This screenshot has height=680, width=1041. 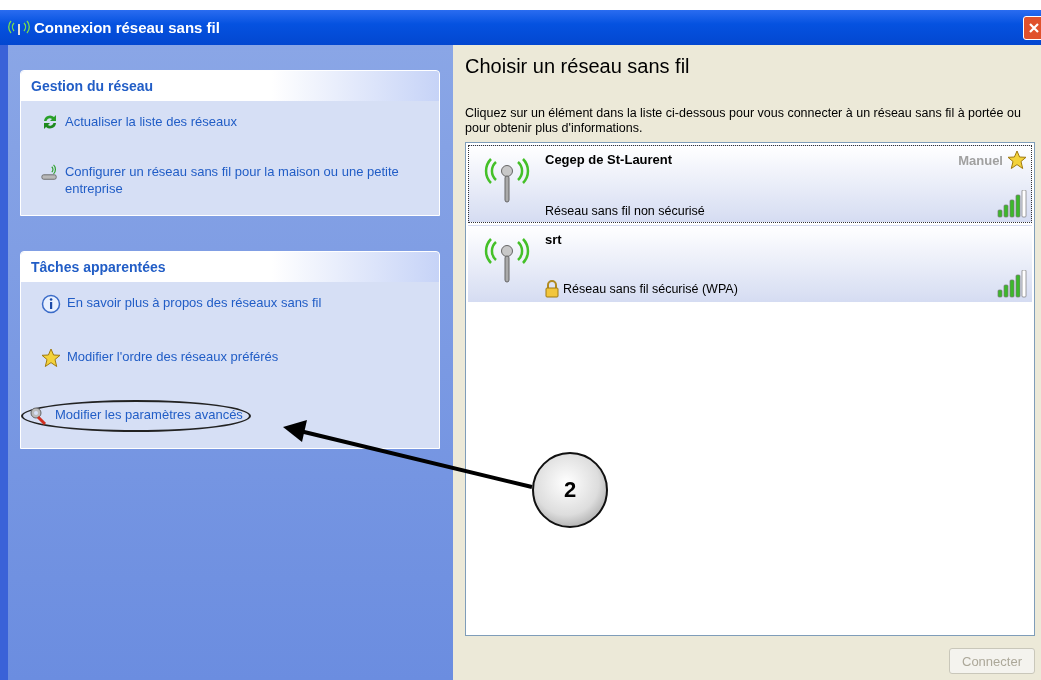 I want to click on network-item: Cegep de St-Laurent Réseau sans fil non sécurisé Manuel, so click(x=750, y=184).